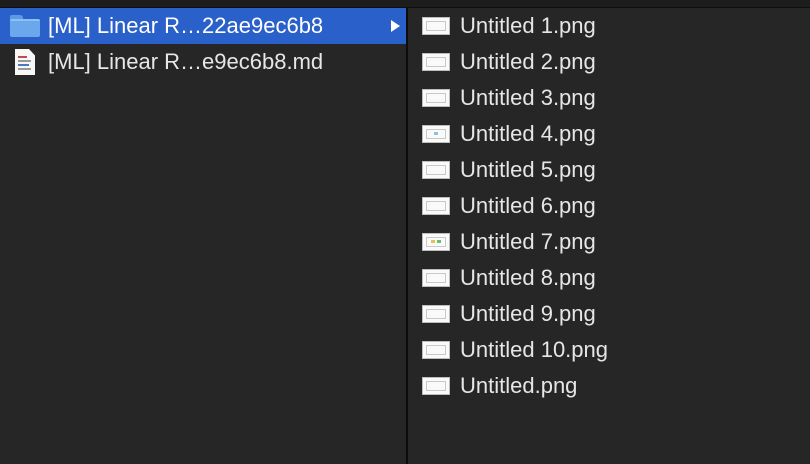 The height and width of the screenshot is (464, 810). I want to click on folder-name: [ML] Linear R…22ae9ec6b8, so click(186, 25).